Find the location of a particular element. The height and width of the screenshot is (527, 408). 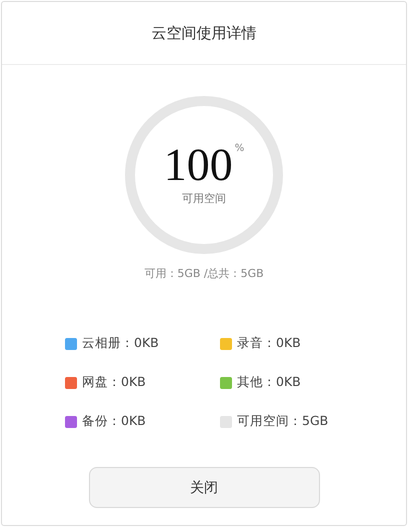

percent-unit: % is located at coordinates (239, 148).